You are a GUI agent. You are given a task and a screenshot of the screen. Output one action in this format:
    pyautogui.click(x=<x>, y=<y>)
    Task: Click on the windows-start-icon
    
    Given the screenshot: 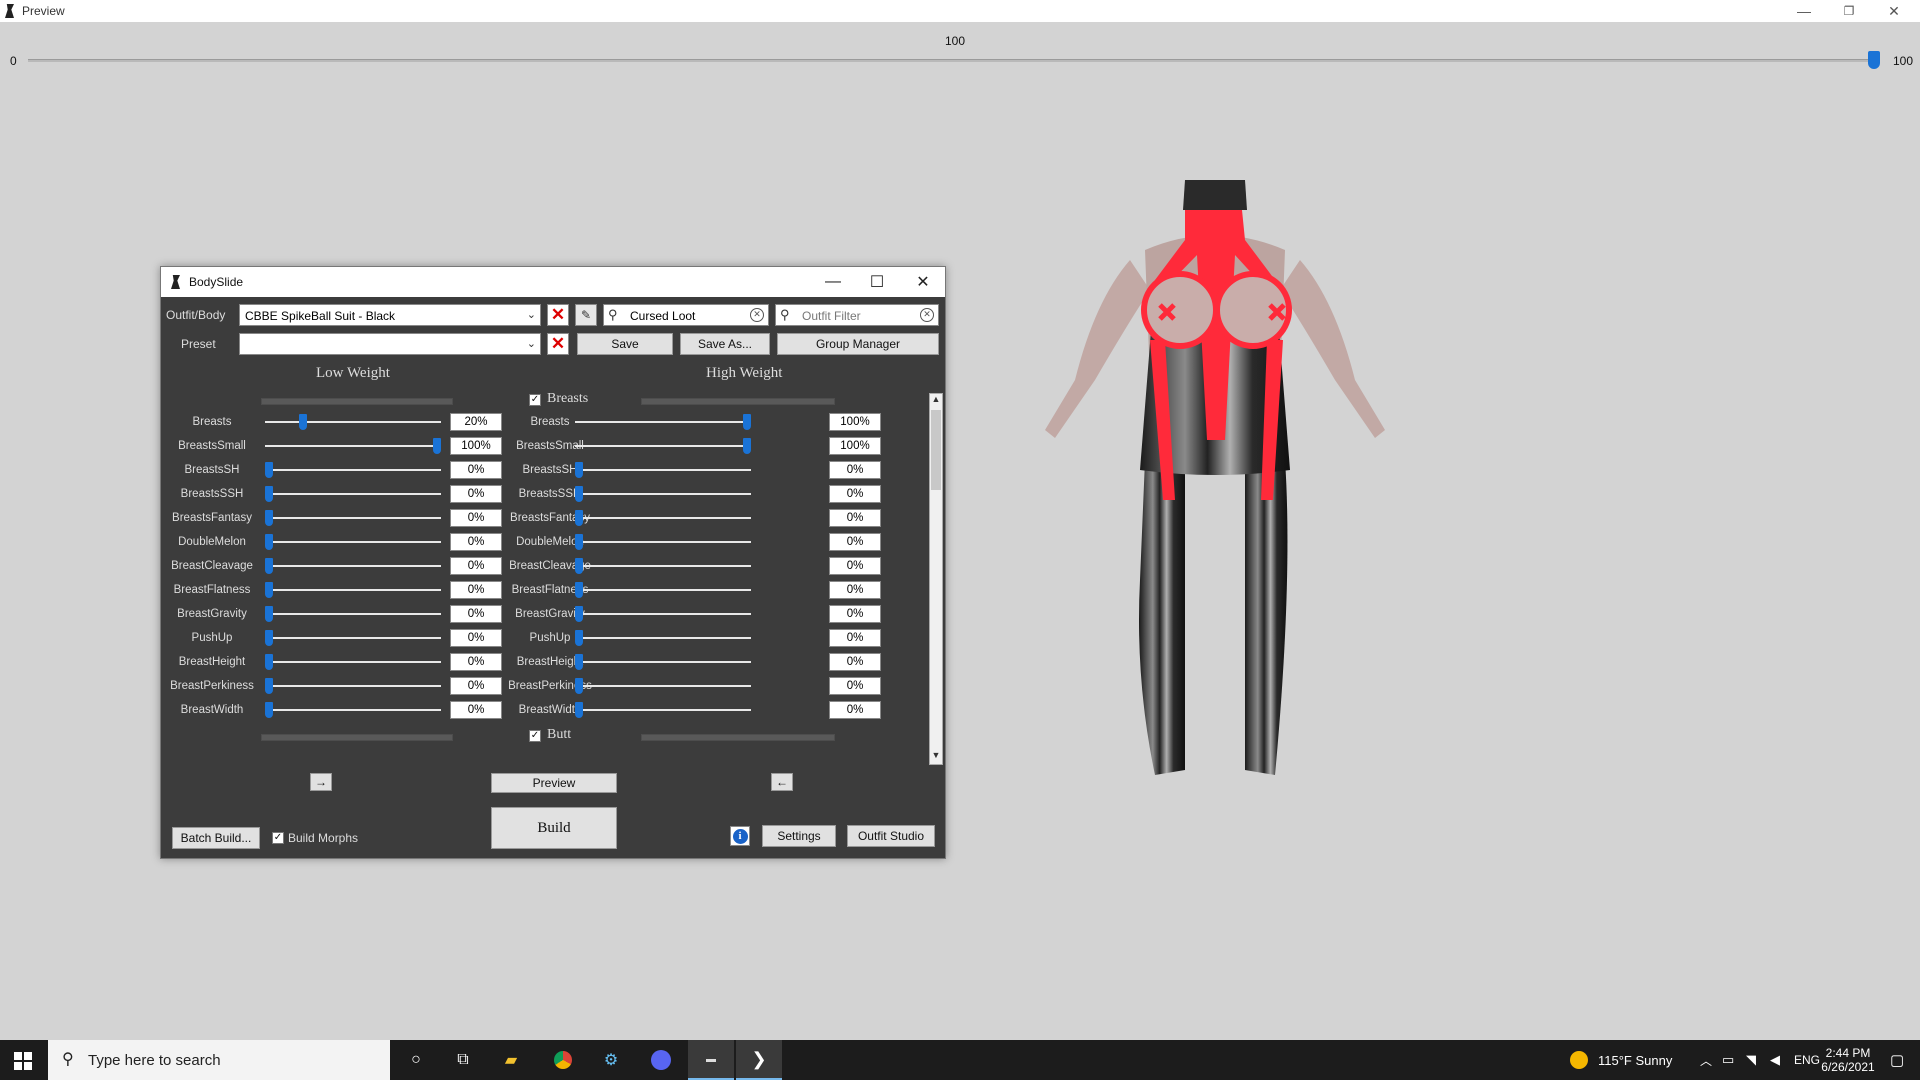 What is the action you would take?
    pyautogui.click(x=23, y=1061)
    